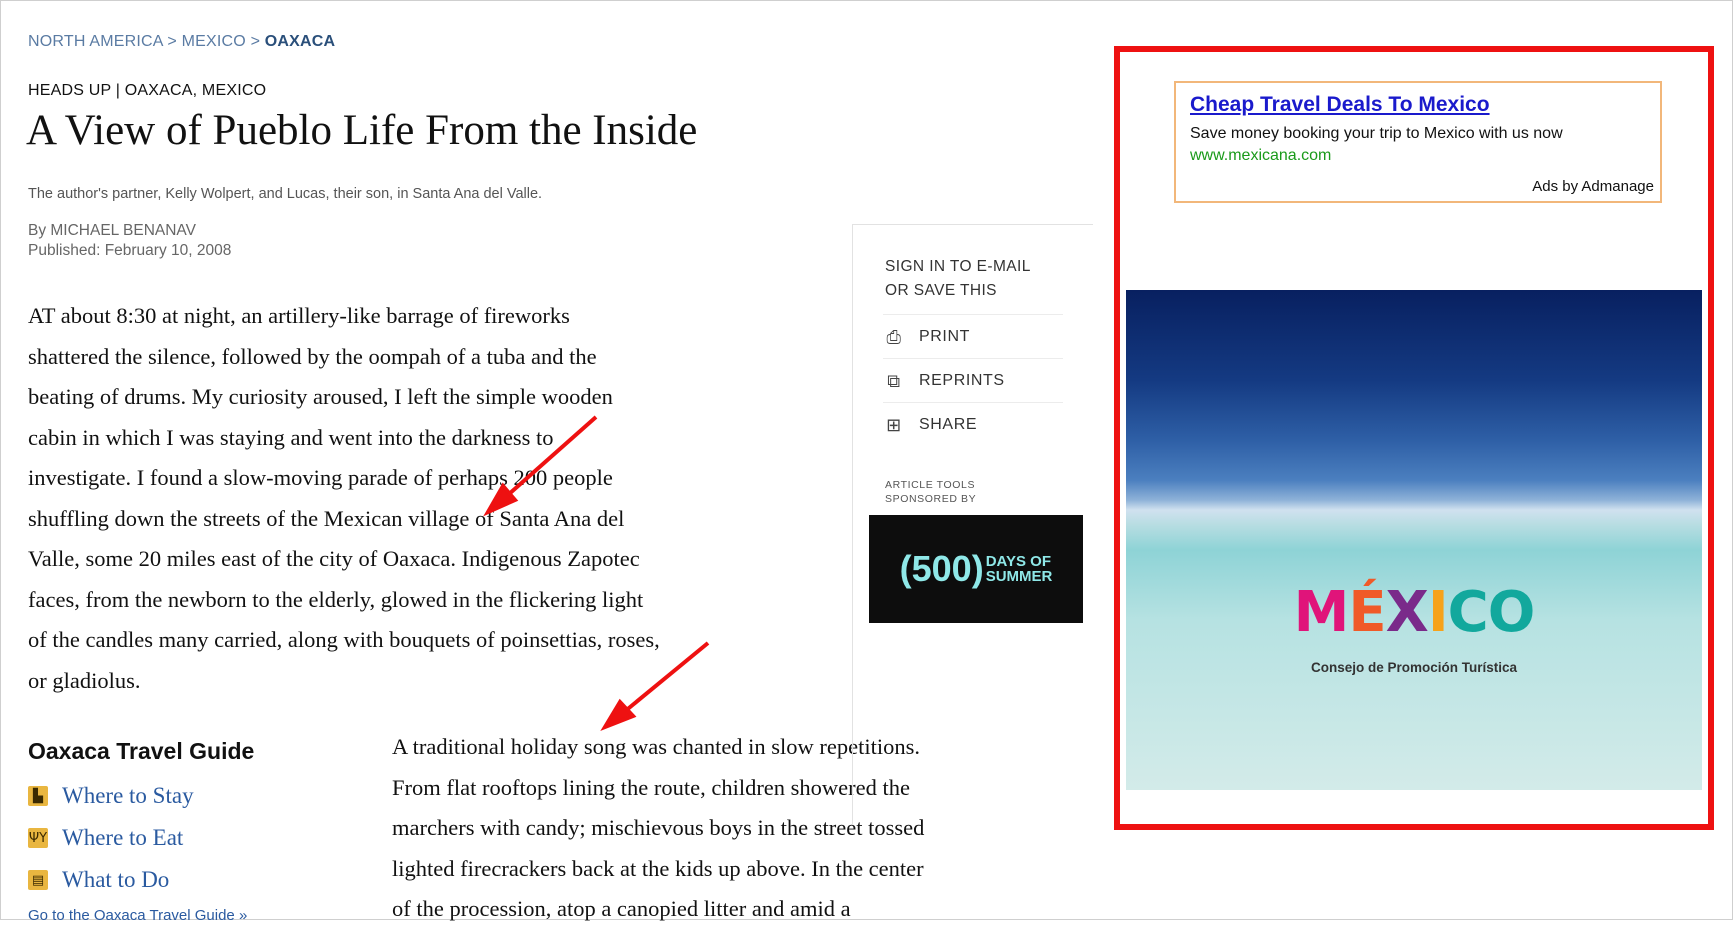 The image size is (1733, 930). I want to click on sponsor-ad-text: DAYS OF SUMMER, so click(1019, 569).